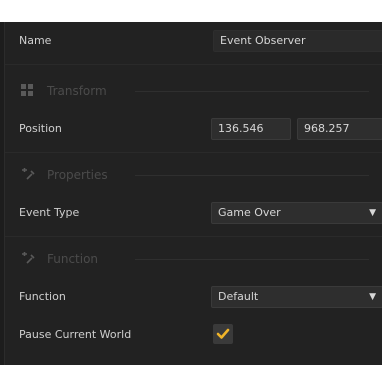 The width and height of the screenshot is (382, 365). I want to click on name-label: Name, so click(35, 40).